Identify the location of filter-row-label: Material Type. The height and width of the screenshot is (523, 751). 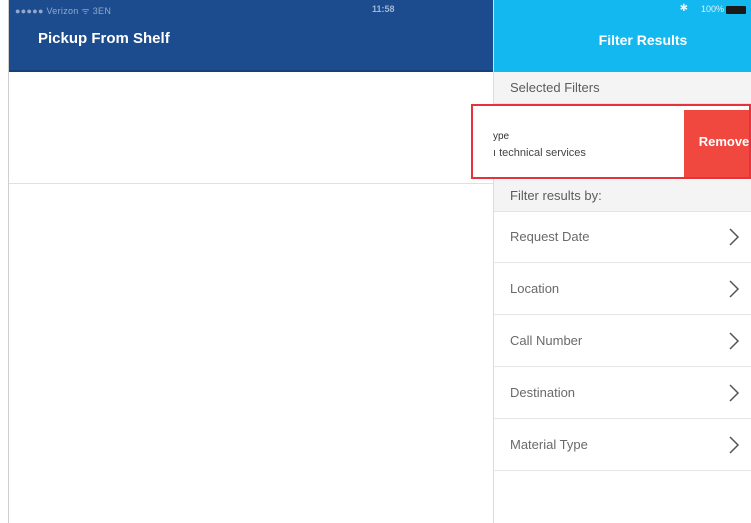
(549, 444).